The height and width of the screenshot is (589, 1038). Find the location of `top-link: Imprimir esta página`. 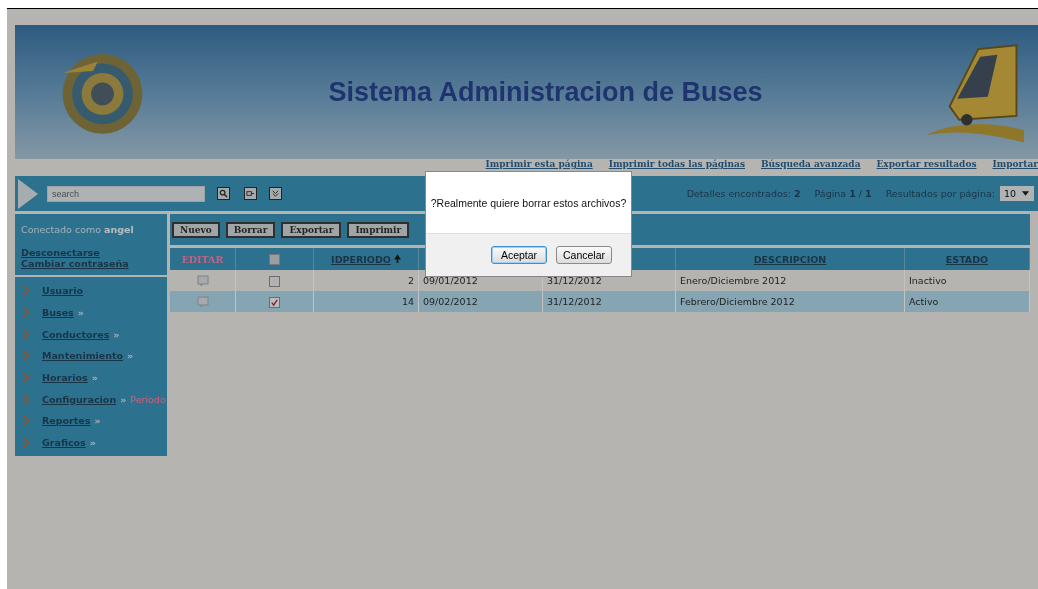

top-link: Imprimir esta página is located at coordinates (539, 164).